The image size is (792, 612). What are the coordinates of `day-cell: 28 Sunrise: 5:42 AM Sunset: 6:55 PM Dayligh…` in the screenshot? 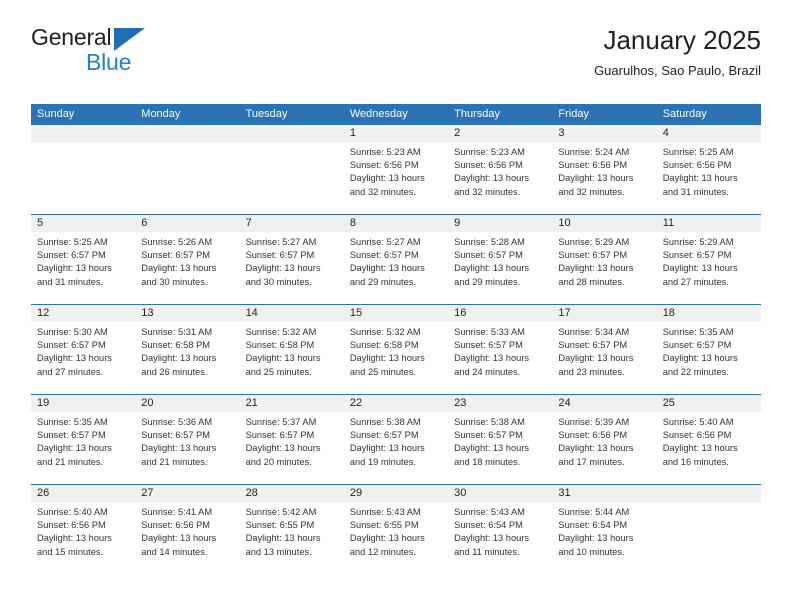 It's located at (291, 529).